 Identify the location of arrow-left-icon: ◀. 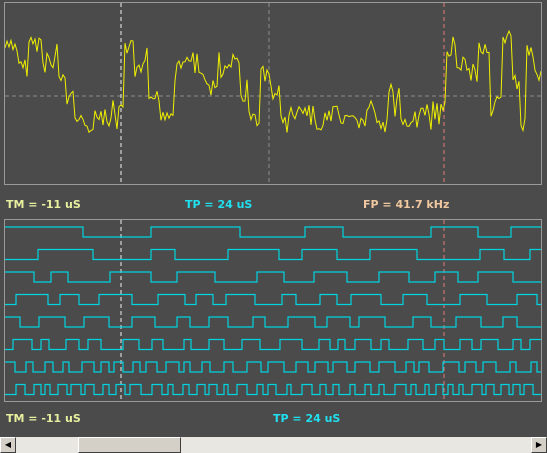
(8, 445).